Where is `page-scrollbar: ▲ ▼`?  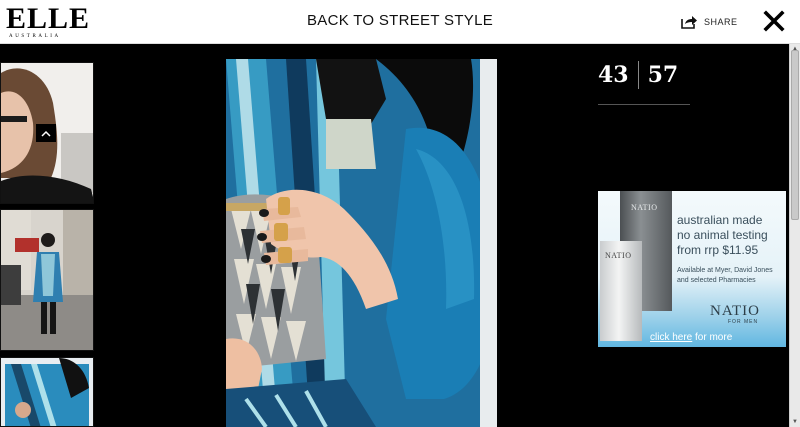
page-scrollbar: ▲ ▼ is located at coordinates (794, 235).